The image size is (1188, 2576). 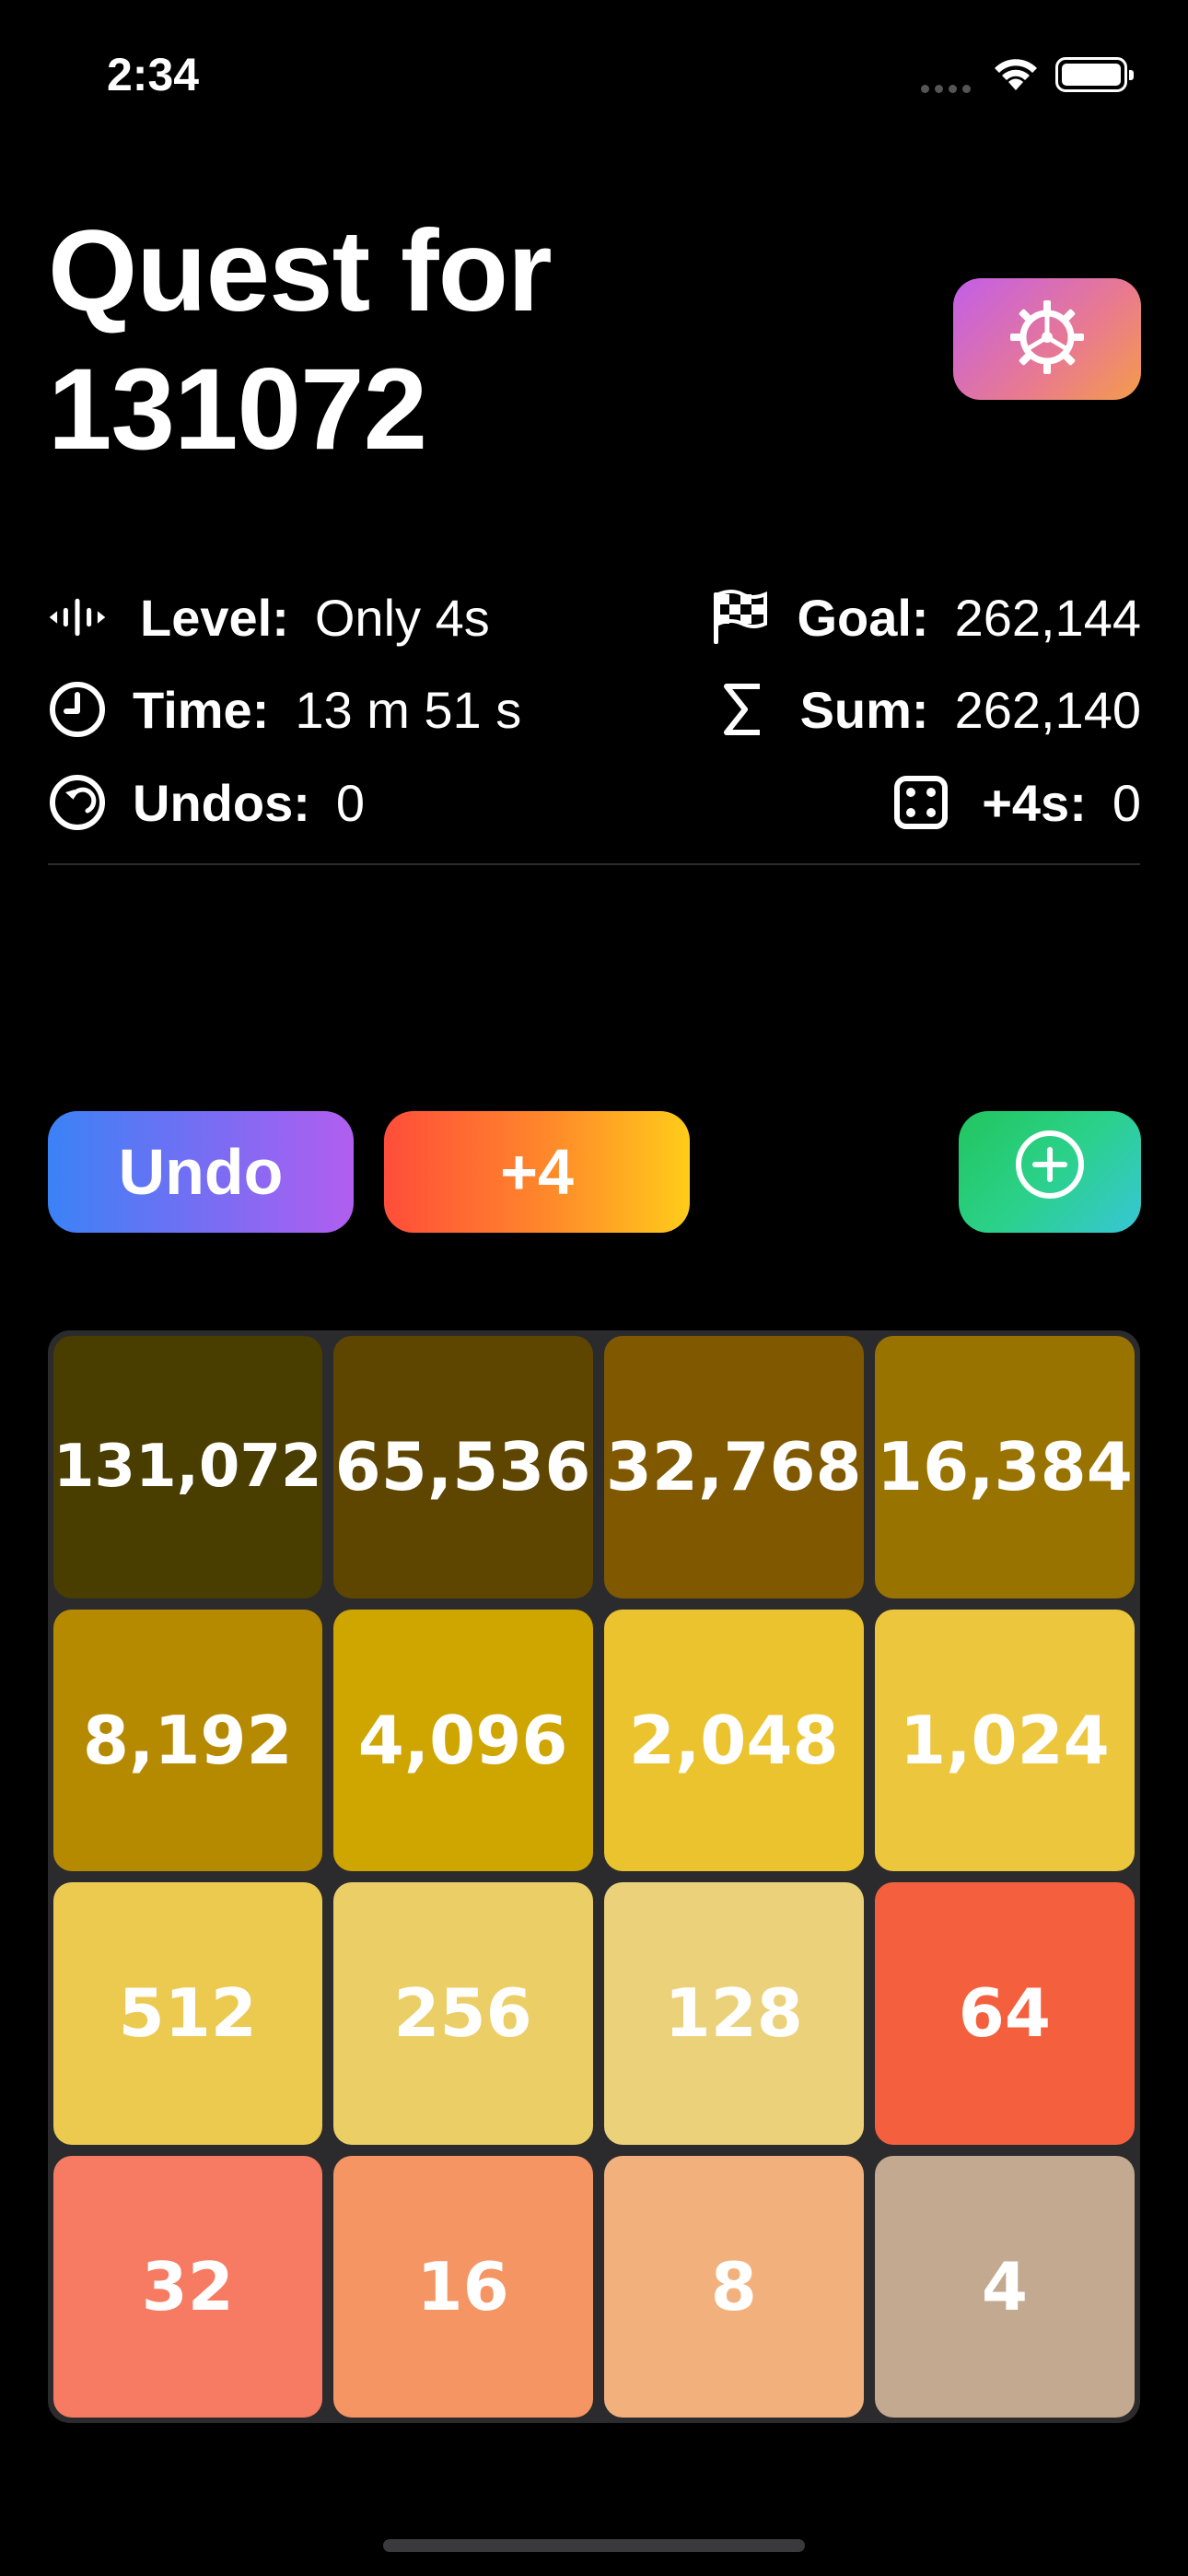 I want to click on tile: 65,536, so click(x=462, y=1467).